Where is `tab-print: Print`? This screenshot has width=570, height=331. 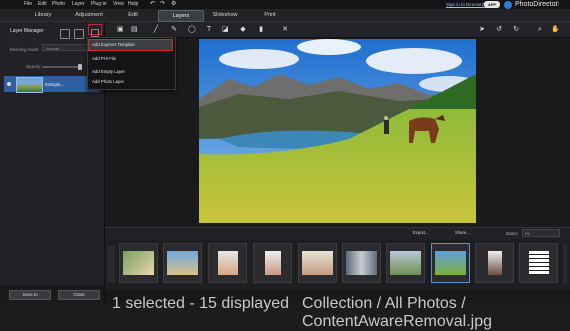
tab-print: Print is located at coordinates (270, 15).